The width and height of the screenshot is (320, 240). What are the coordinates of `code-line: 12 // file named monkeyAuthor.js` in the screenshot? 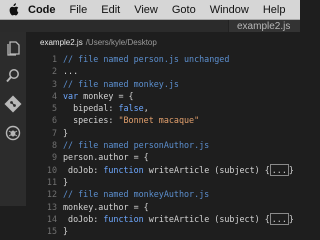 It's located at (163, 194).